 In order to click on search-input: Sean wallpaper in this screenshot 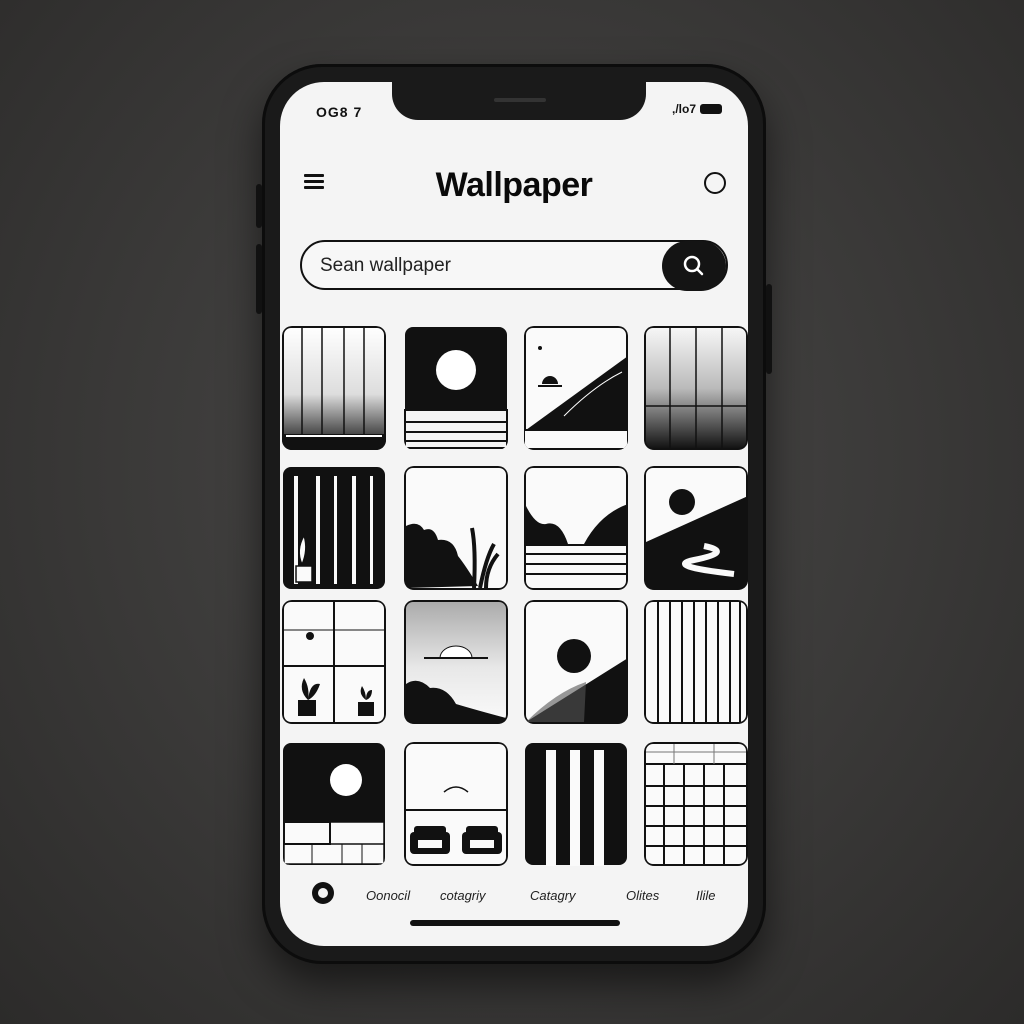, I will do `click(385, 266)`.